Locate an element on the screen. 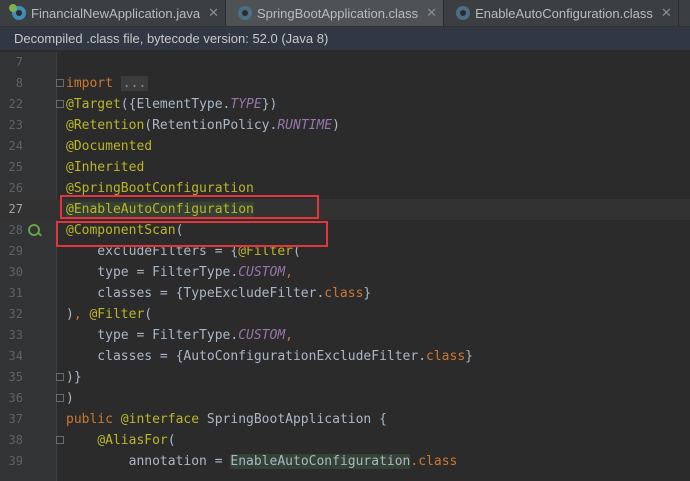  code-line: 32 ), @Filter( is located at coordinates (345, 314).